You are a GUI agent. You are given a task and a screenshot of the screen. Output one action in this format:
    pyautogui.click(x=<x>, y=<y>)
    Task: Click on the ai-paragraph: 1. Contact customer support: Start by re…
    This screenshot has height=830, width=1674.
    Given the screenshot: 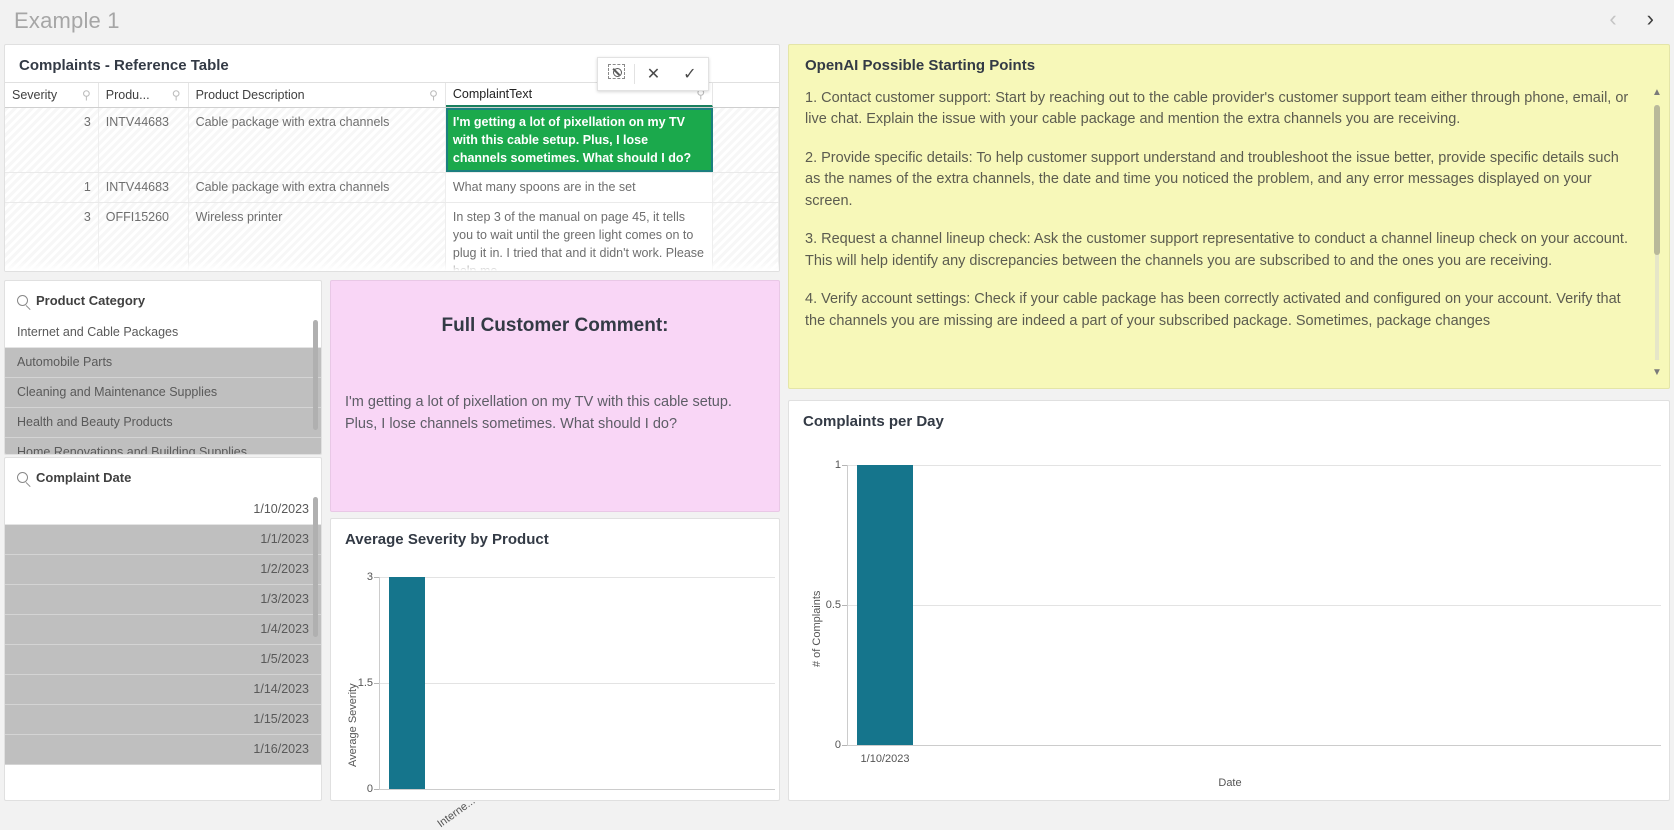 What is the action you would take?
    pyautogui.click(x=1217, y=109)
    